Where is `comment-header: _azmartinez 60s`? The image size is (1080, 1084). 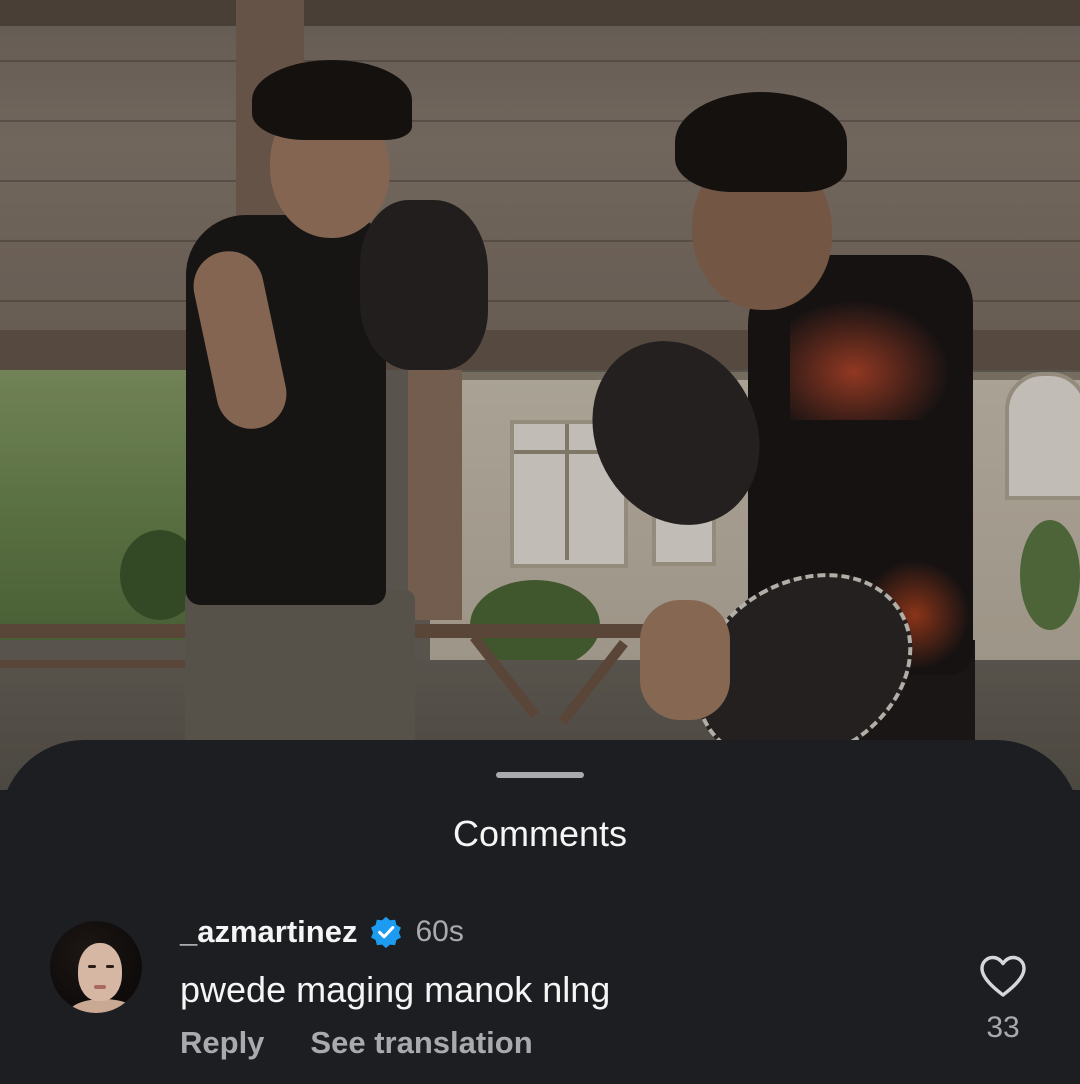 comment-header: _azmartinez 60s is located at coordinates (322, 932).